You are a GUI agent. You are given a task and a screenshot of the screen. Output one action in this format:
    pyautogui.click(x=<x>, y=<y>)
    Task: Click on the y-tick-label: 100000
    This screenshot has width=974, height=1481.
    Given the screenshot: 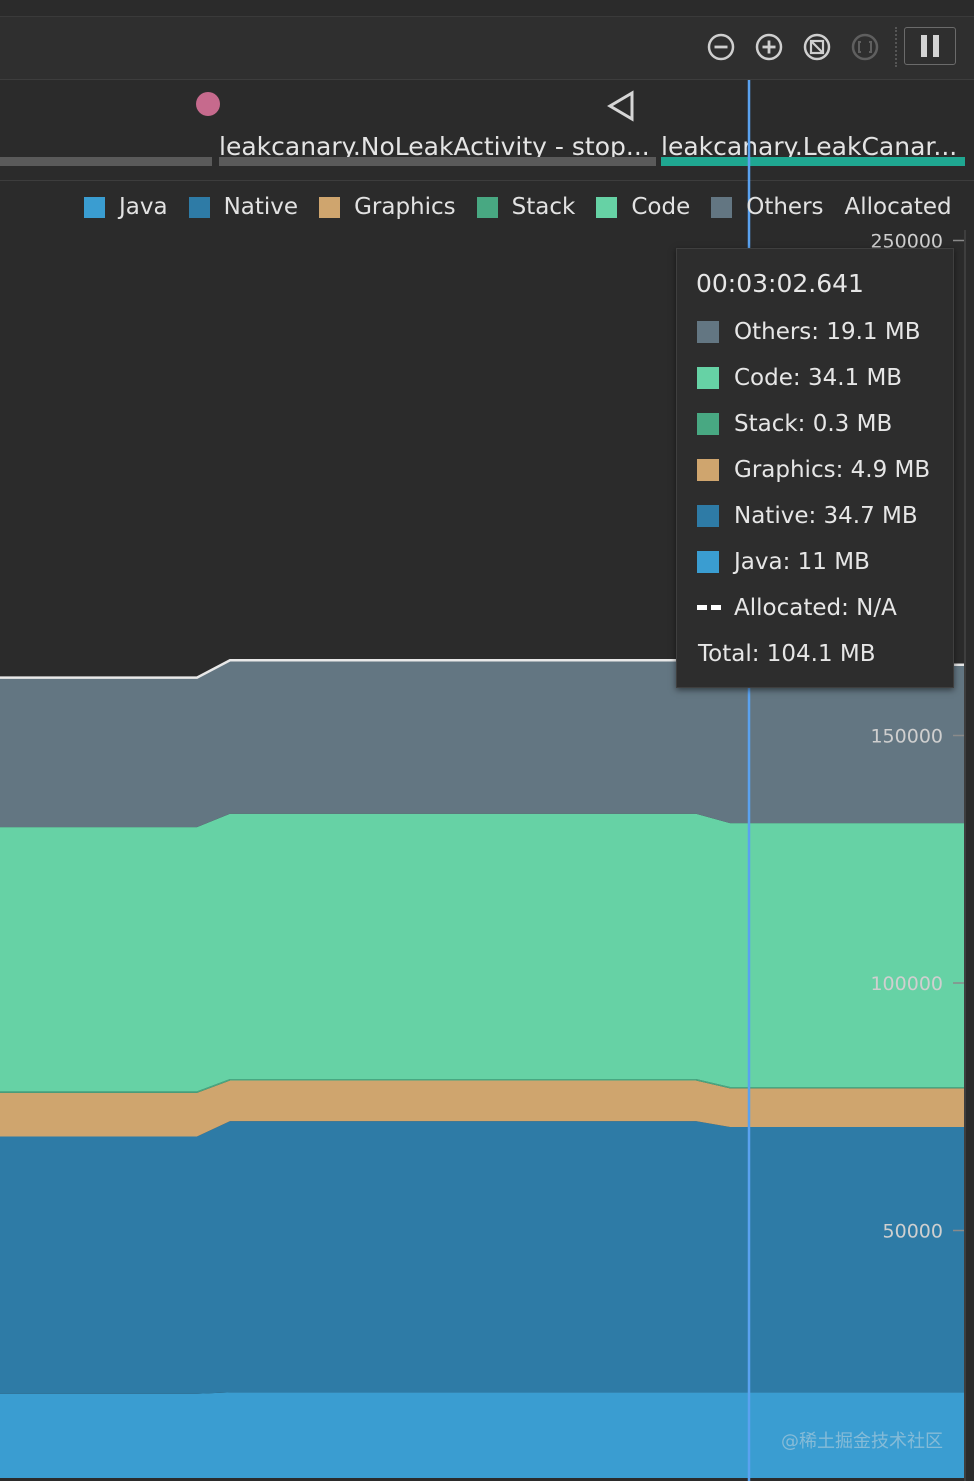 What is the action you would take?
    pyautogui.click(x=906, y=984)
    